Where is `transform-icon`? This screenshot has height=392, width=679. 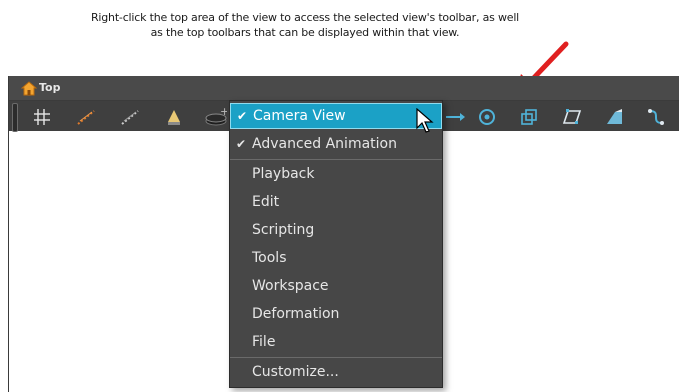
transform-icon is located at coordinates (656, 117).